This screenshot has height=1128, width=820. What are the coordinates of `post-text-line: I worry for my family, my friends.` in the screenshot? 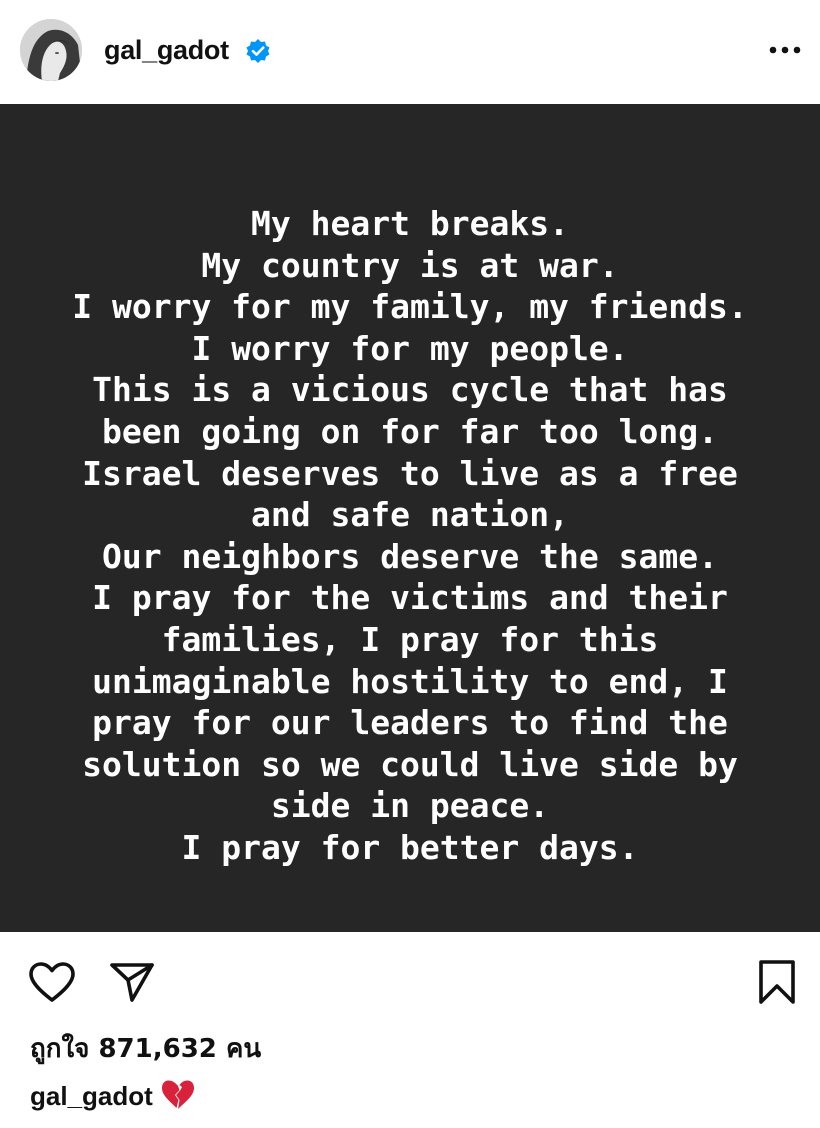 It's located at (410, 307).